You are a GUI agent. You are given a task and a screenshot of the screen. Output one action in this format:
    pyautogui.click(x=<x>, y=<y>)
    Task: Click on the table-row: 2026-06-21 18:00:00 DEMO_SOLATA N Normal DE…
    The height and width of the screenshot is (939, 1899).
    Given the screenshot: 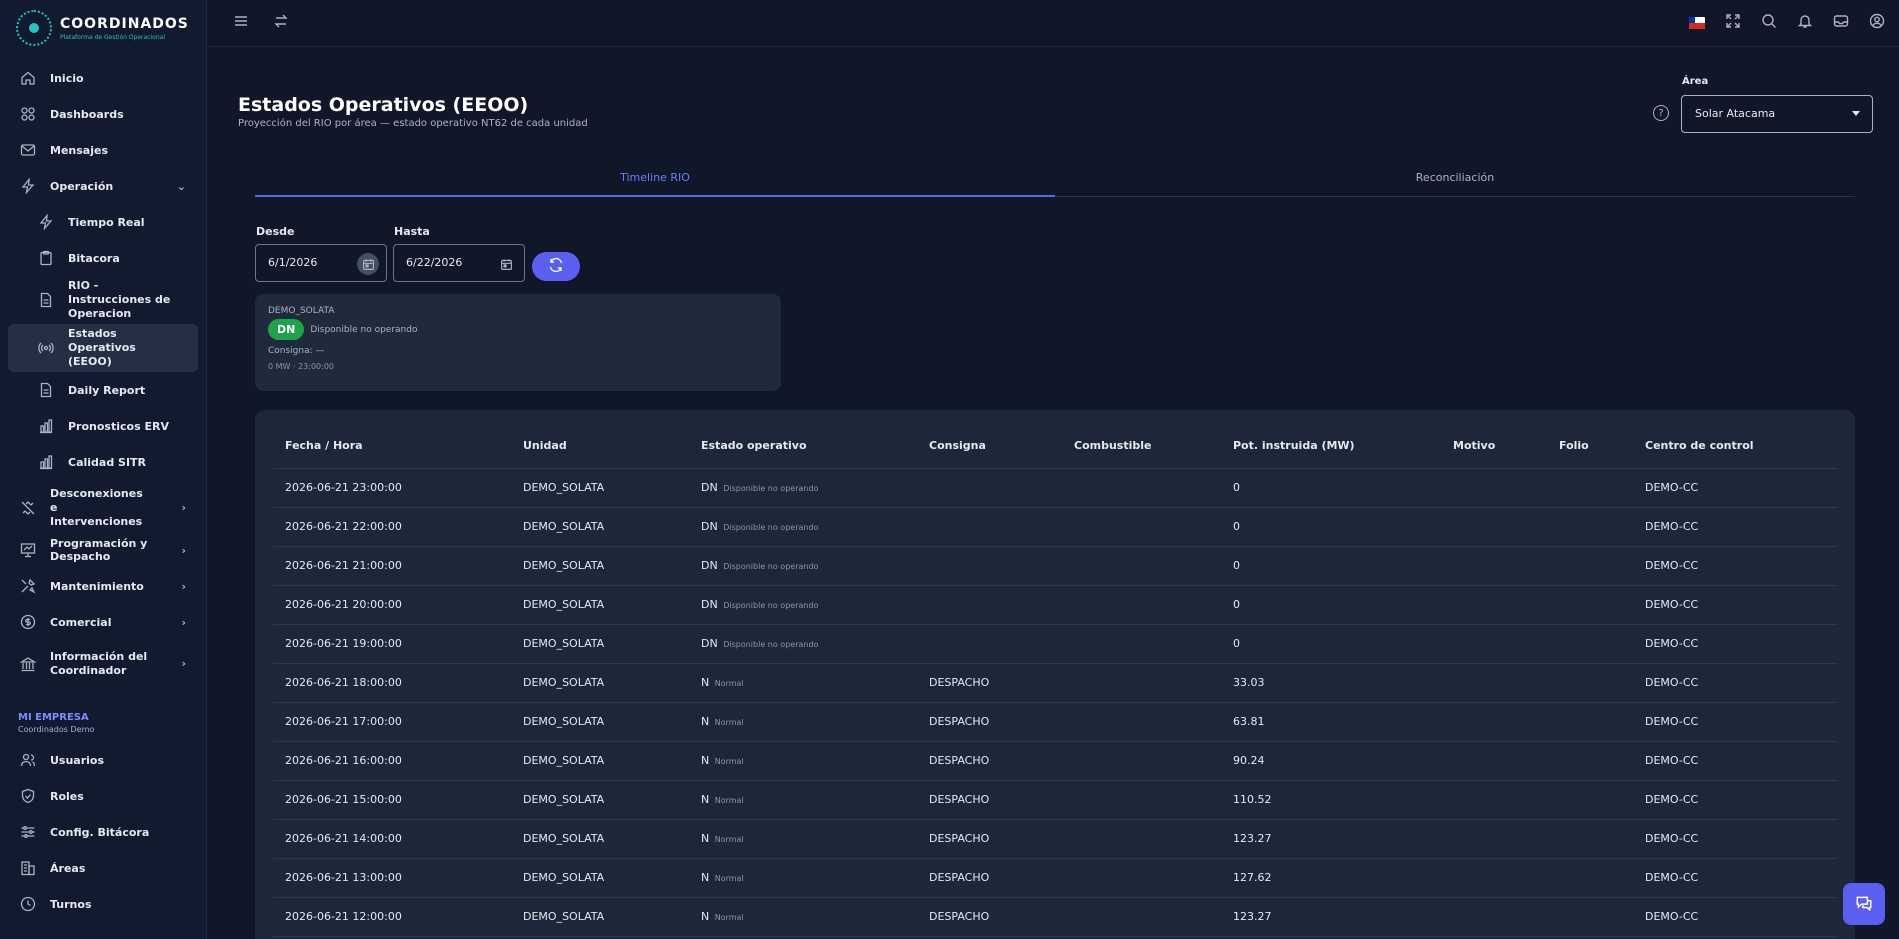 What is the action you would take?
    pyautogui.click(x=1055, y=683)
    